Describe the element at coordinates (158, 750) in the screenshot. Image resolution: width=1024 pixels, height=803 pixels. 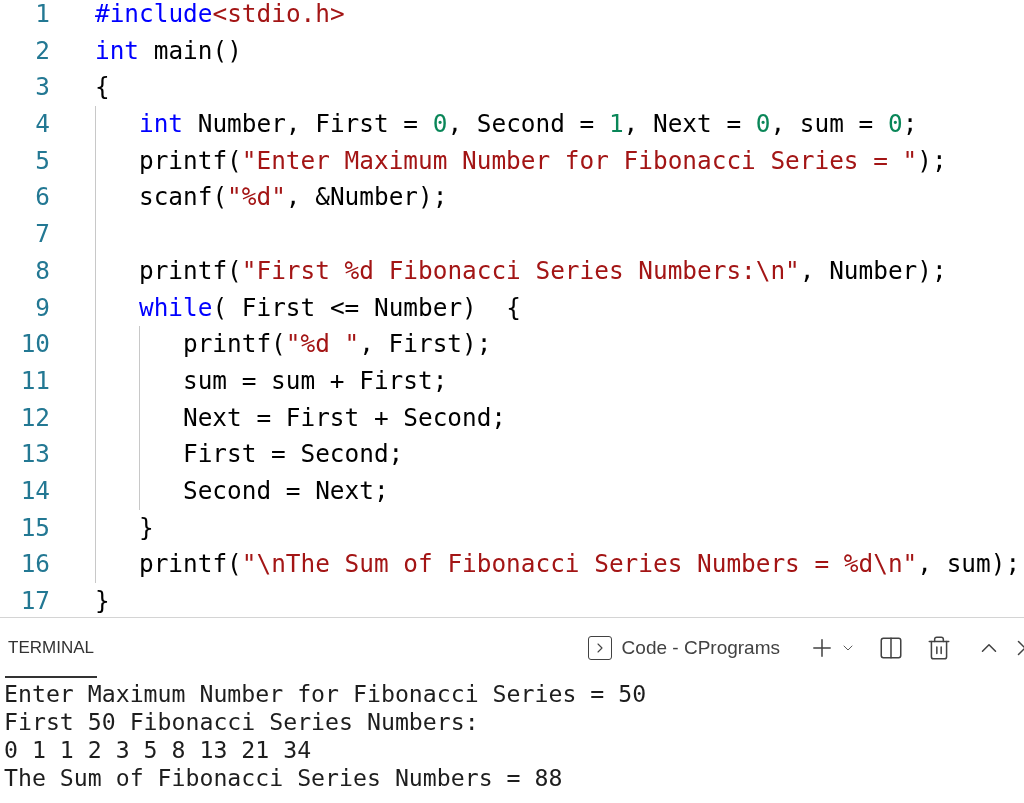
I see `terminal-output-line: 0 1 1 2 3 5 8 13 21 34` at that location.